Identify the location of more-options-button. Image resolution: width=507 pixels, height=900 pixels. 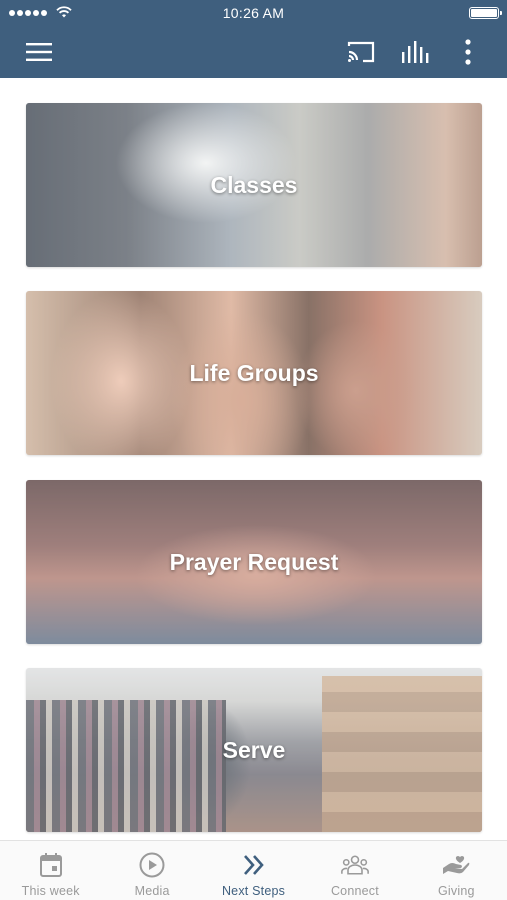
(468, 52).